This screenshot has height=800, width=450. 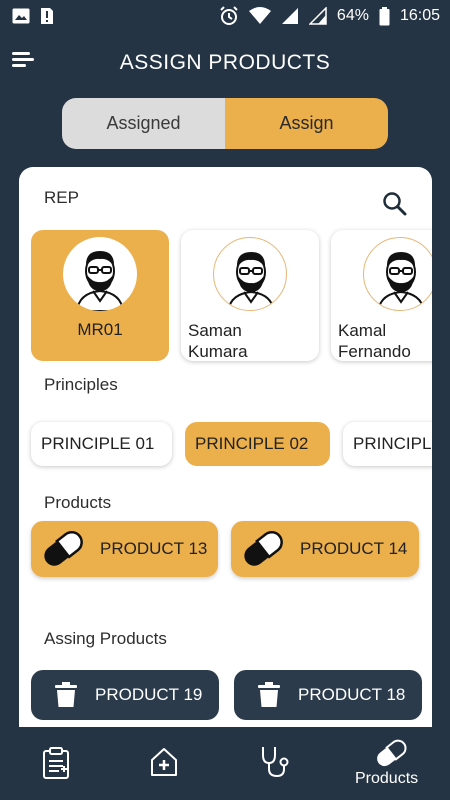 What do you see at coordinates (225, 763) in the screenshot?
I see `bottom-nav: Products` at bounding box center [225, 763].